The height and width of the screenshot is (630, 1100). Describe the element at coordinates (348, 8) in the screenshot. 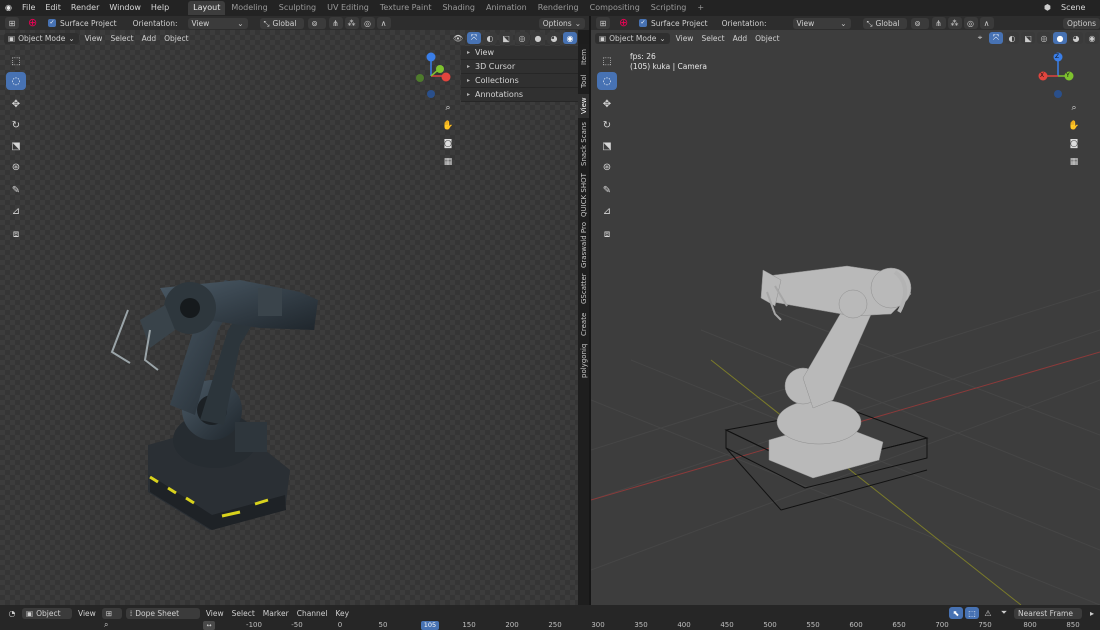

I see `tab-uv-editing: UV Editing` at that location.